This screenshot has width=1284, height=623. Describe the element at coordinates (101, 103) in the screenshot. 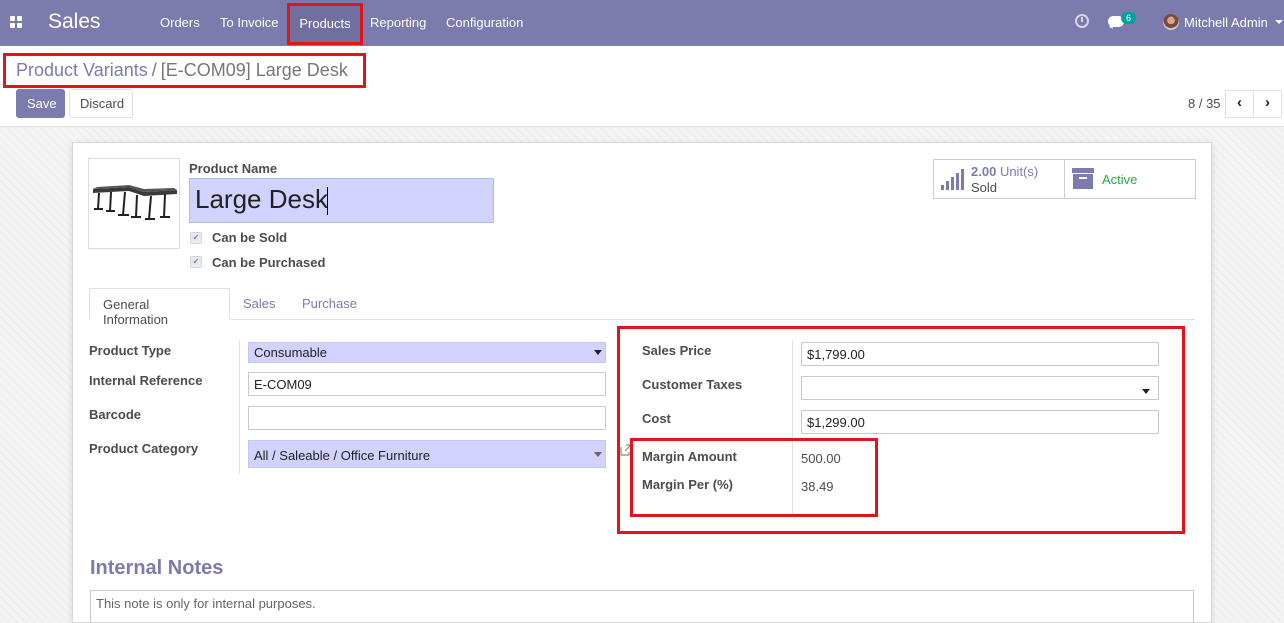

I see `discard-button: Discard` at that location.